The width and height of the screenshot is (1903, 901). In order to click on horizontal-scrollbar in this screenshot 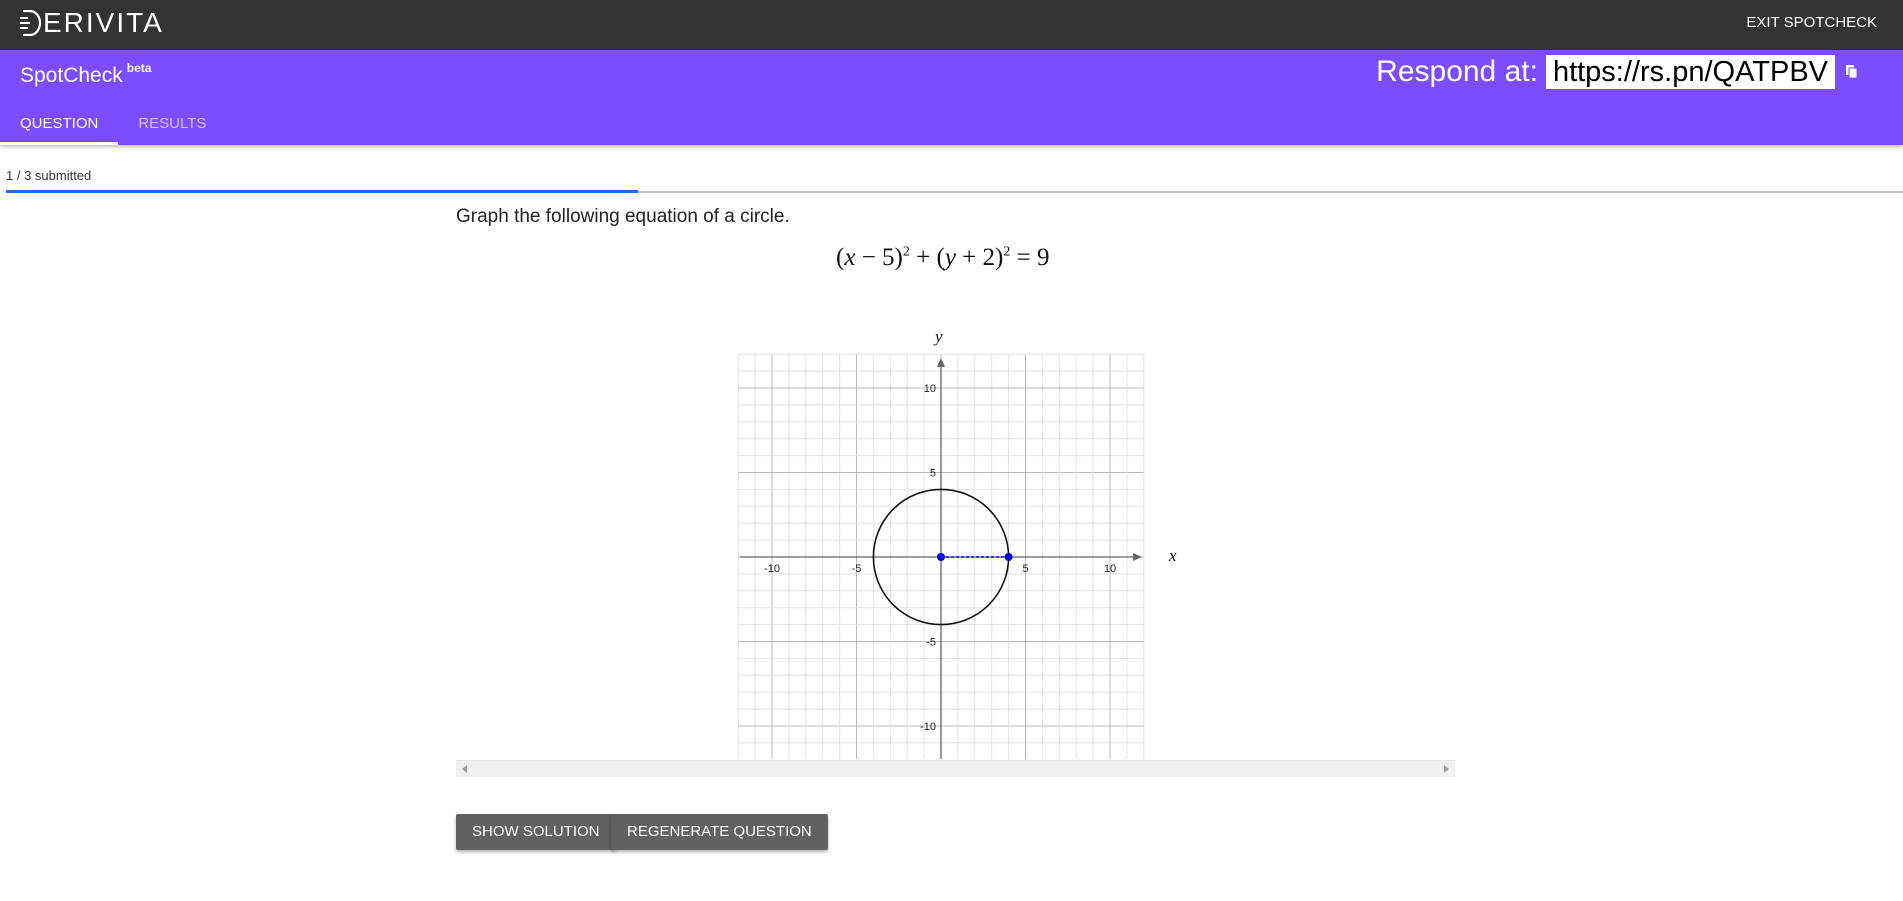, I will do `click(955, 768)`.